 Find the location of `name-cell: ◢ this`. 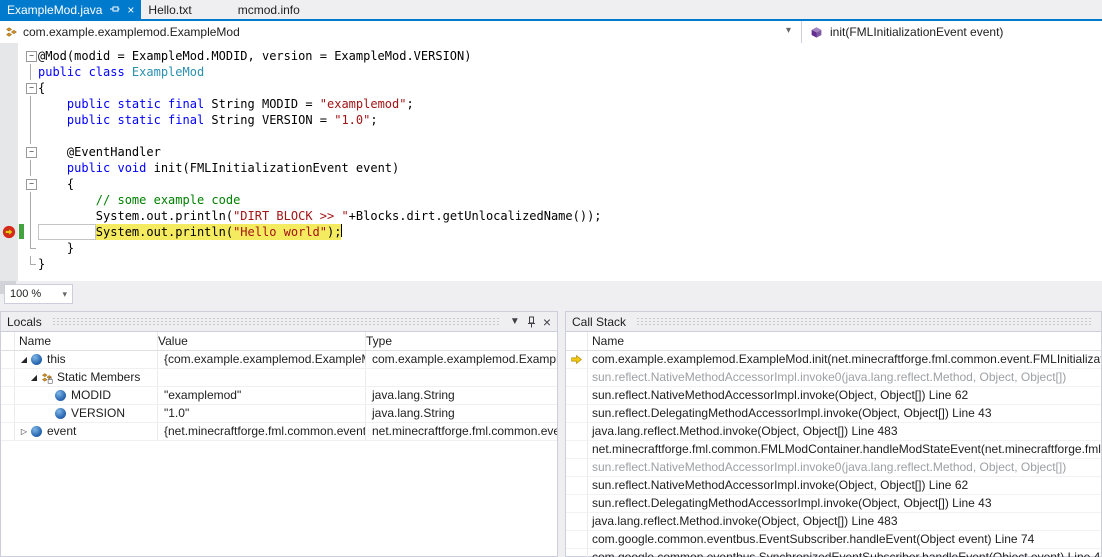

name-cell: ◢ this is located at coordinates (86, 359).